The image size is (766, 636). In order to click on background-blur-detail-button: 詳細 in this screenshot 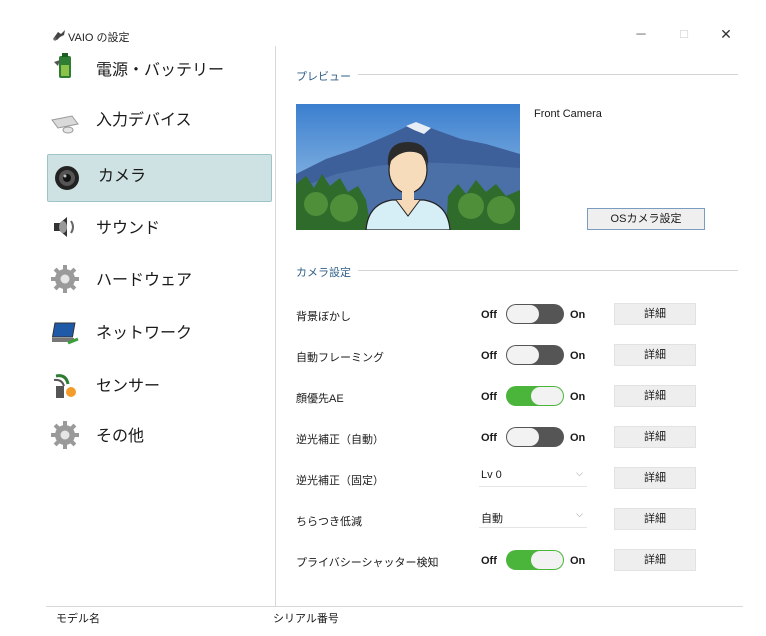, I will do `click(655, 314)`.